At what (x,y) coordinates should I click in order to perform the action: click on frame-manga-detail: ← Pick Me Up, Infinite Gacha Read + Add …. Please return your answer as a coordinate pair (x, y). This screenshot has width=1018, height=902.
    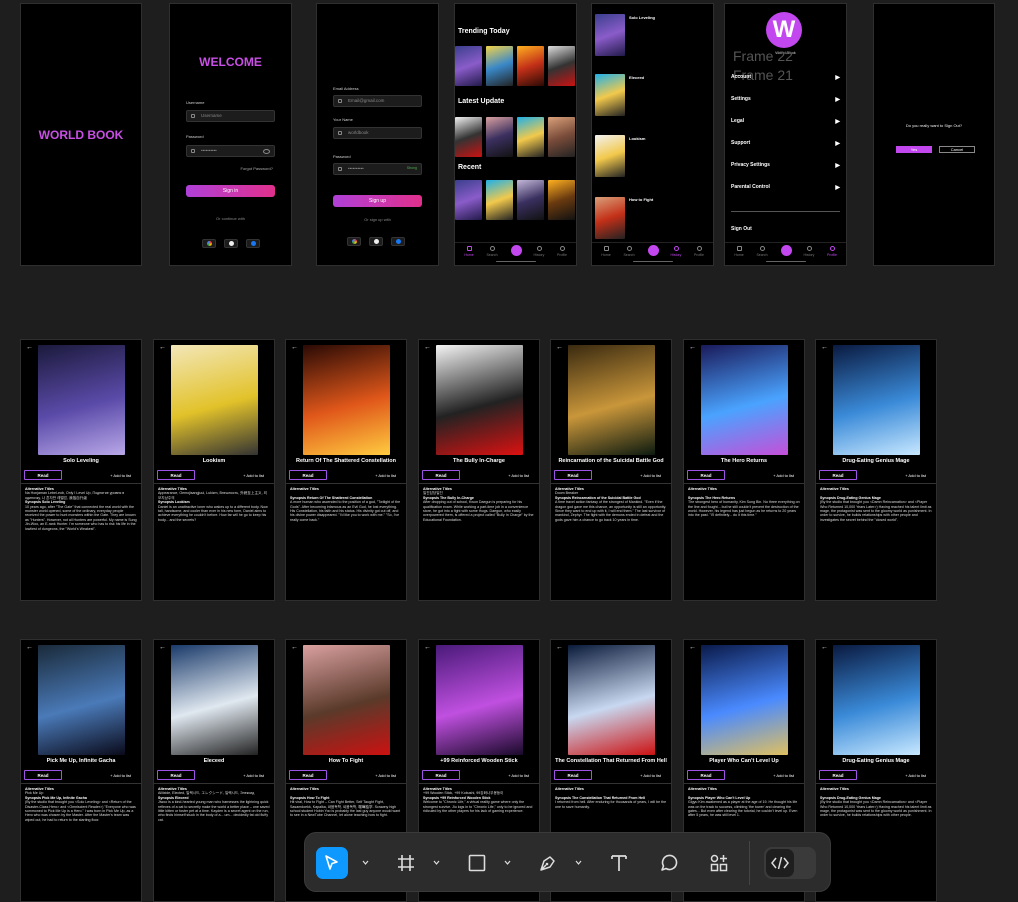
    Looking at the image, I should click on (81, 770).